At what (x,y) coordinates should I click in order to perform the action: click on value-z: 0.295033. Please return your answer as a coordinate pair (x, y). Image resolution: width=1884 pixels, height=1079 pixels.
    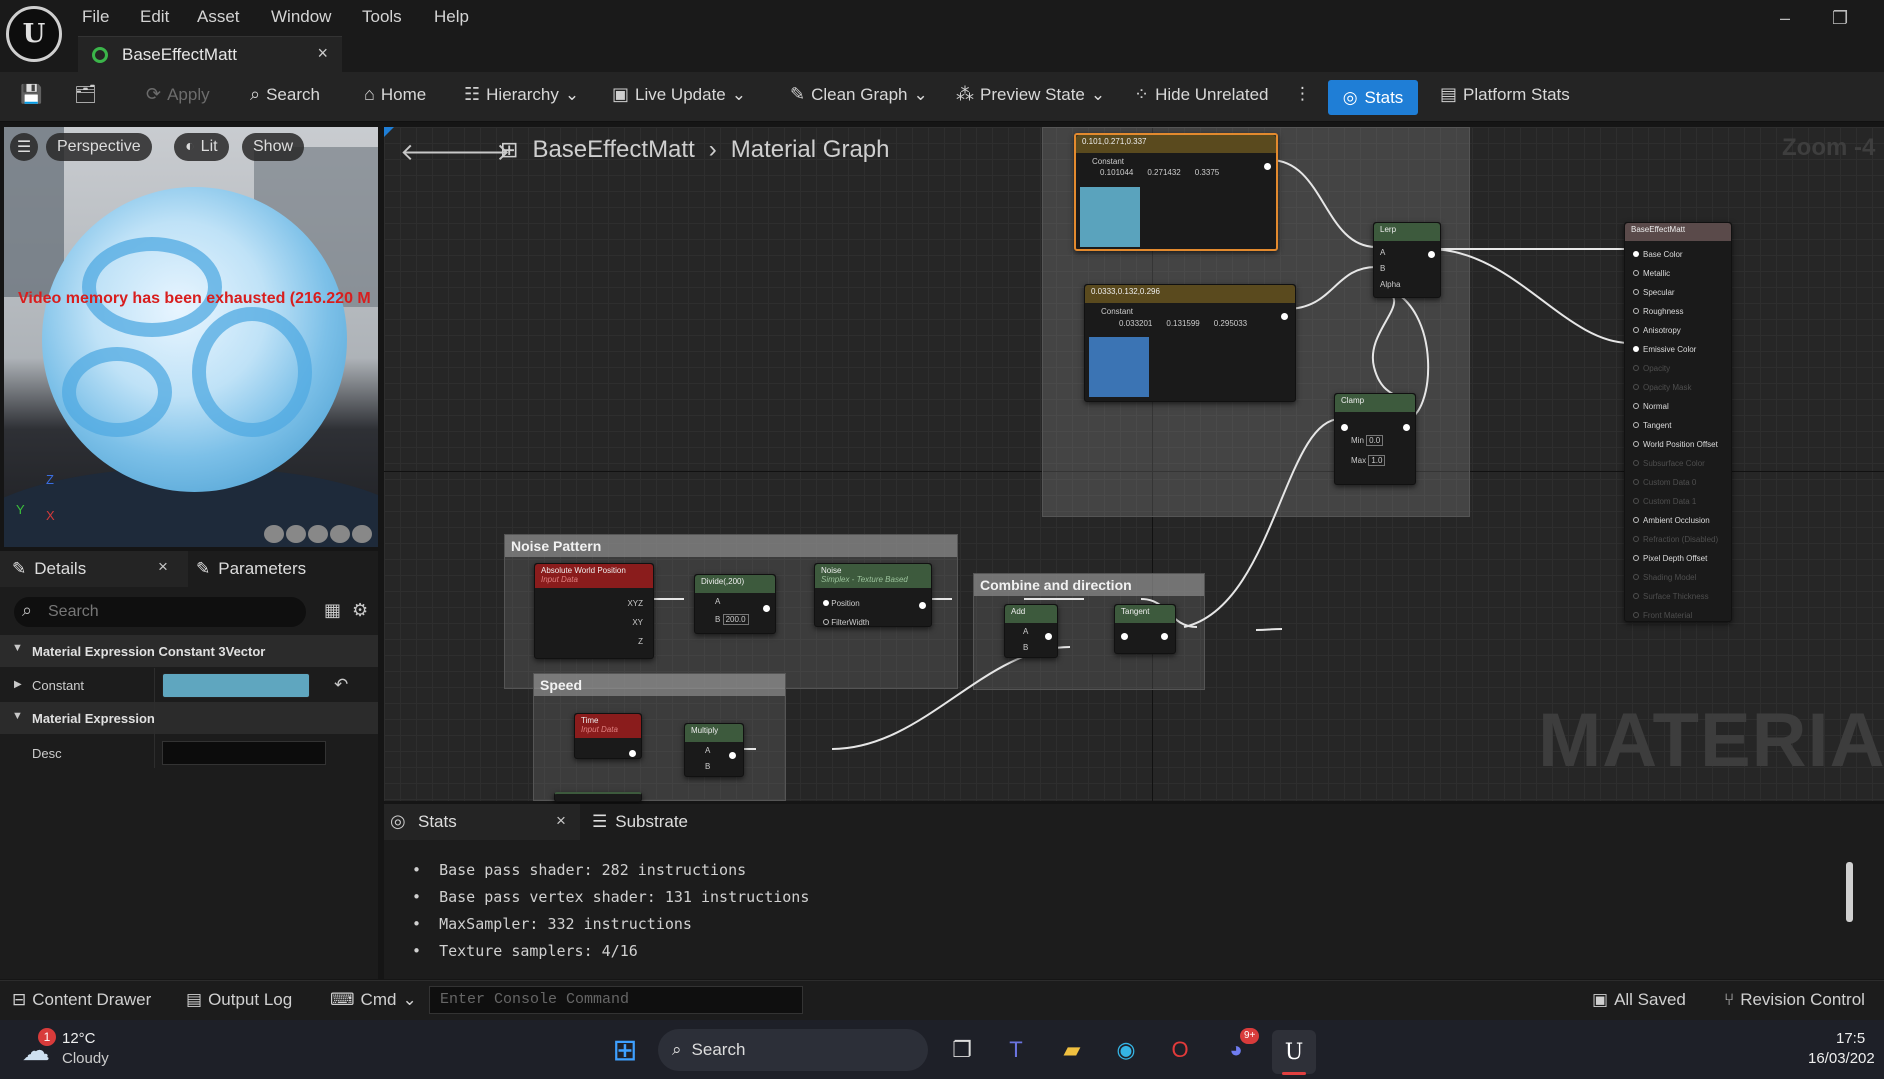
    Looking at the image, I should click on (1230, 323).